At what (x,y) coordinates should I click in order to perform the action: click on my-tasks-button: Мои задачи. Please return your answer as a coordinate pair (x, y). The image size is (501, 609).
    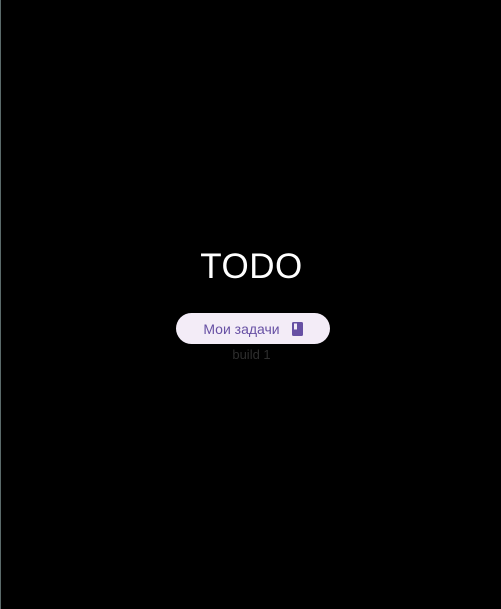
    Looking at the image, I should click on (253, 328).